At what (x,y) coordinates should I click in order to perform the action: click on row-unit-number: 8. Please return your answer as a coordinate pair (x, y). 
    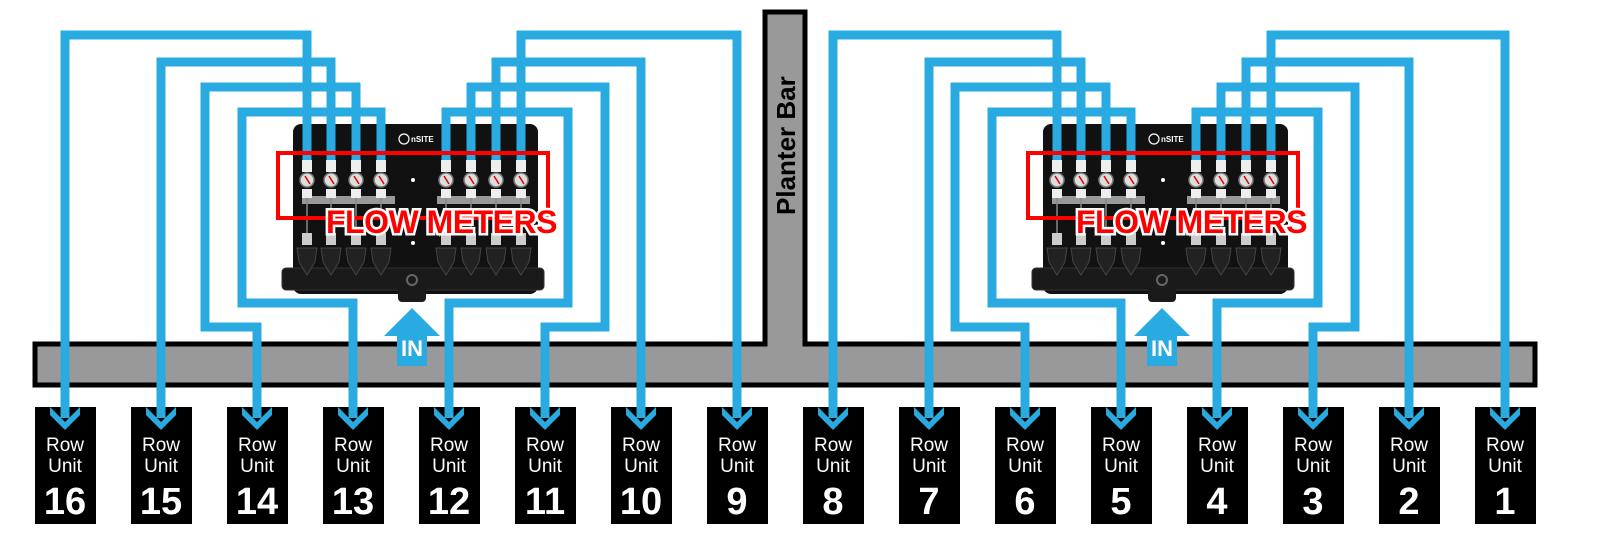
    Looking at the image, I should click on (832, 502).